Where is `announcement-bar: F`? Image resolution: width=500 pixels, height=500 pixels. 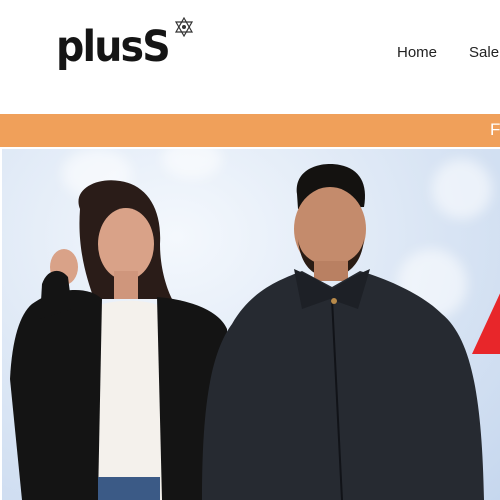
announcement-bar: F is located at coordinates (250, 130).